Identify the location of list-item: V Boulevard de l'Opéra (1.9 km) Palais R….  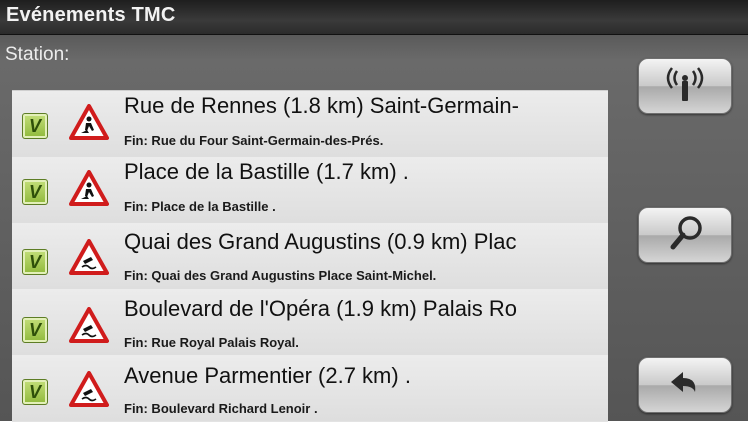
(310, 322).